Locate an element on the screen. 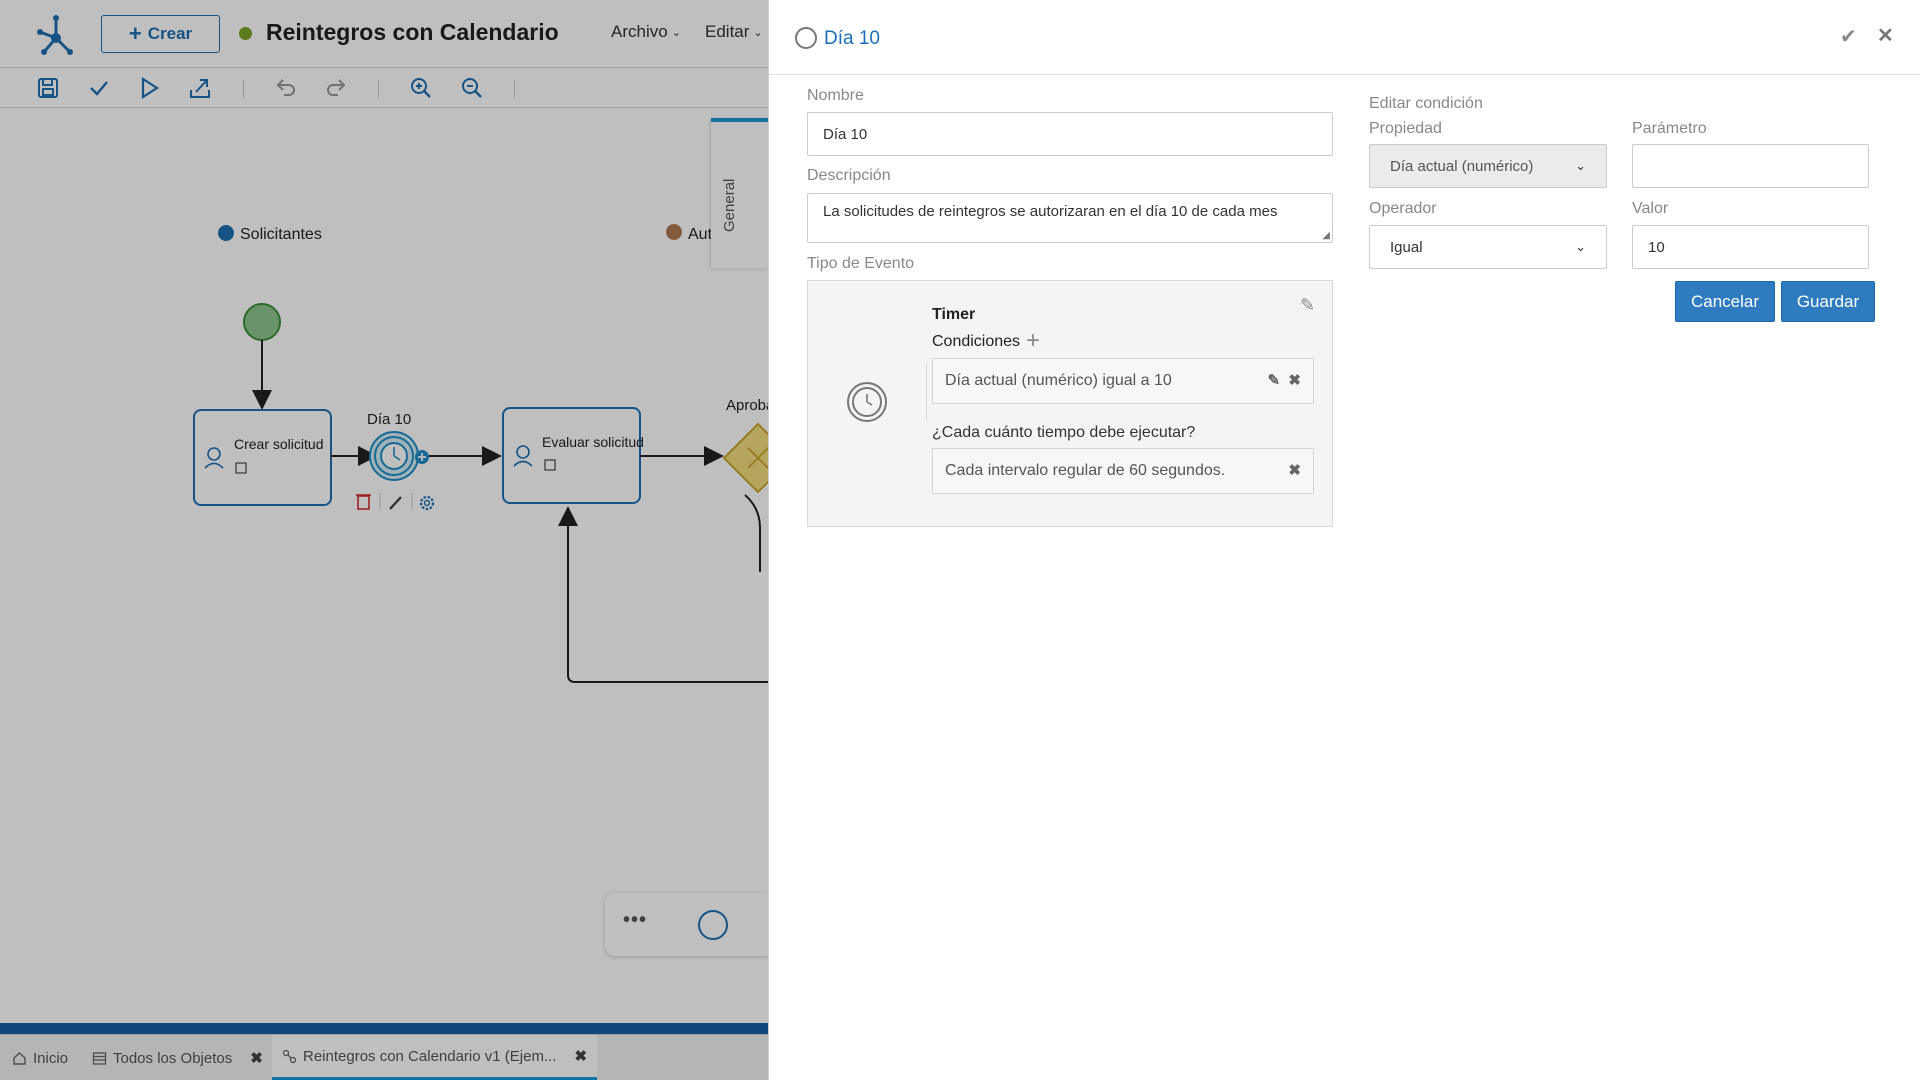 This screenshot has height=1080, width=1920. nombre-label: Nombre is located at coordinates (835, 95).